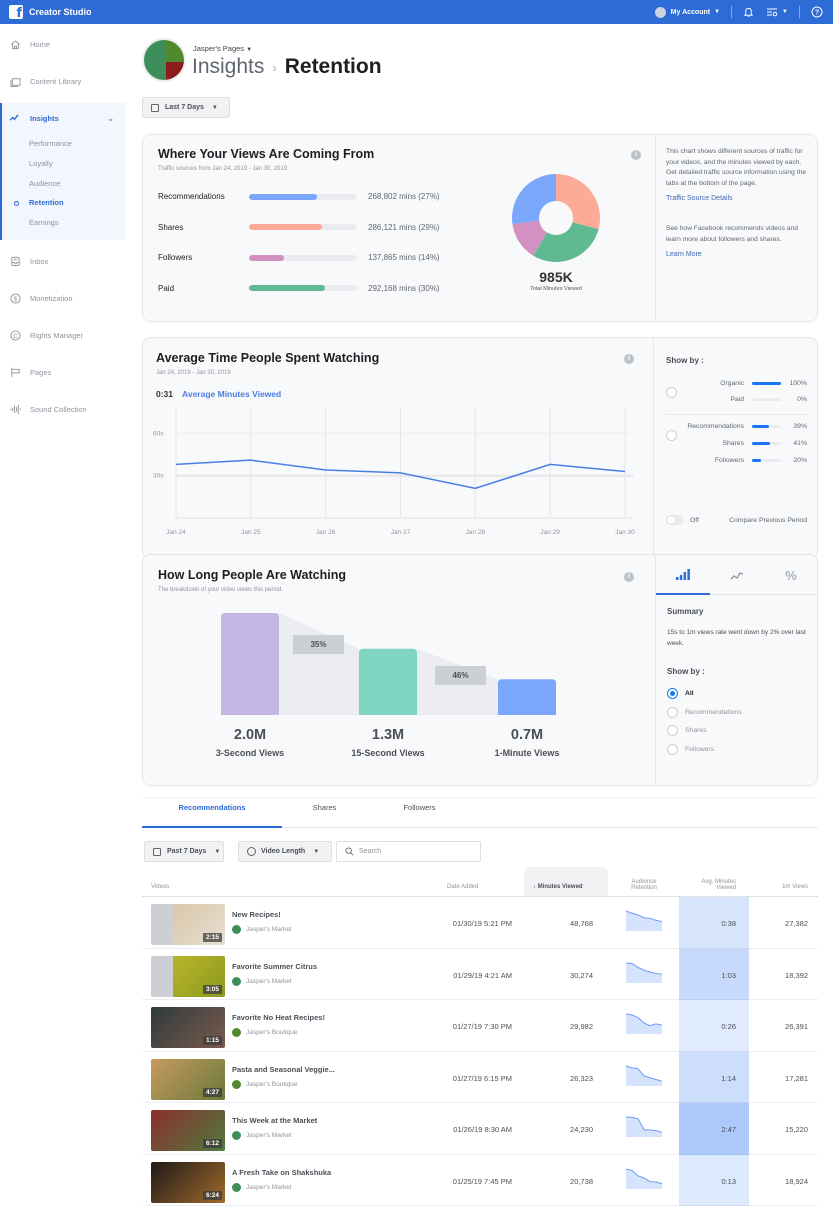  What do you see at coordinates (680, 693) in the screenshot?
I see `show-by-option-all: All` at bounding box center [680, 693].